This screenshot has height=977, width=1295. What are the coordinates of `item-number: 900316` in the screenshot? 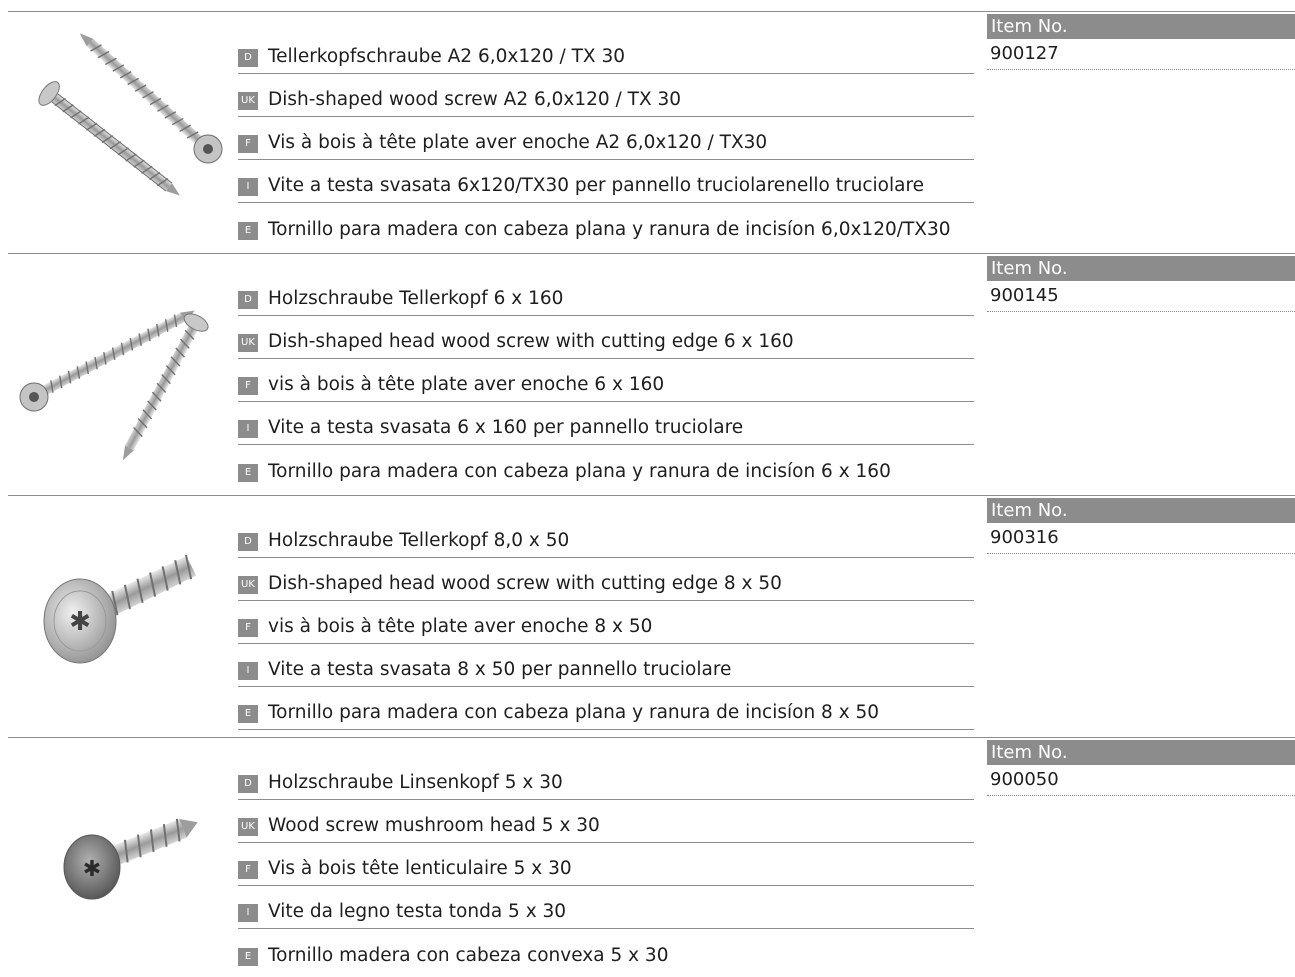 It's located at (1141, 539).